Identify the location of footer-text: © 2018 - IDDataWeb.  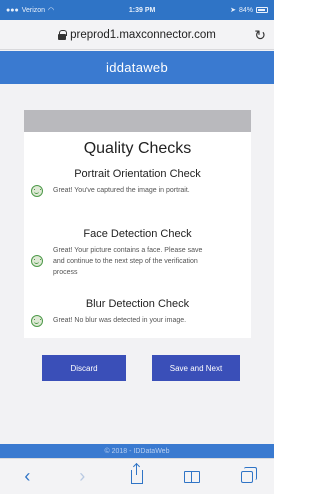
(137, 451).